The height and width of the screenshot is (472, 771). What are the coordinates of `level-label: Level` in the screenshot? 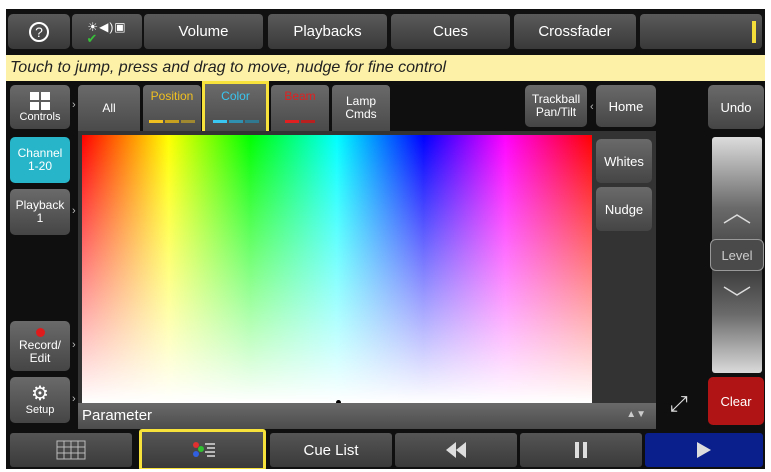 It's located at (737, 255).